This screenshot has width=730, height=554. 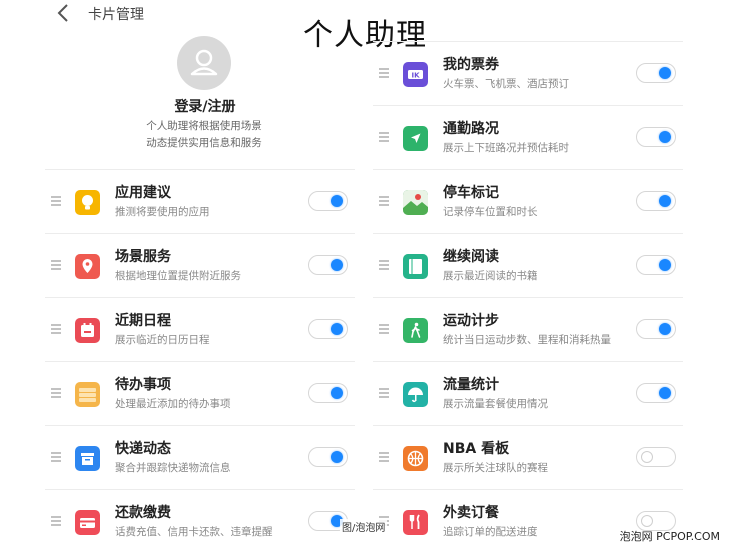 What do you see at coordinates (143, 257) in the screenshot?
I see `card-title: 场景服务` at bounding box center [143, 257].